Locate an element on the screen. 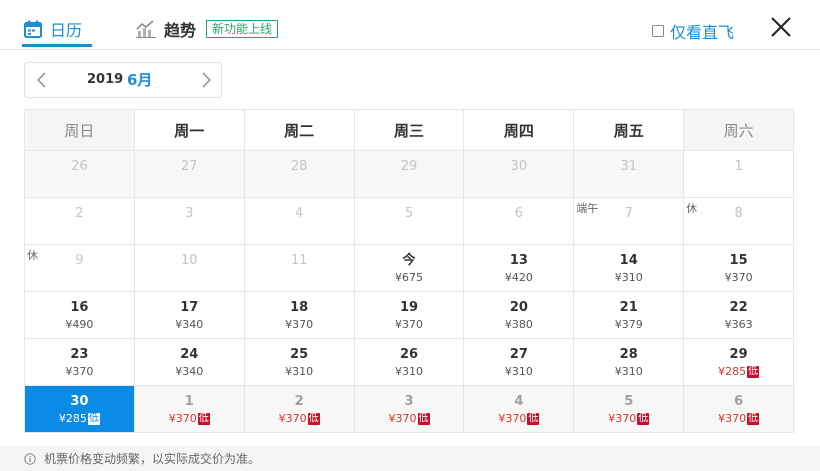 This screenshot has height=471, width=820. day-cell: 11 is located at coordinates (299, 268).